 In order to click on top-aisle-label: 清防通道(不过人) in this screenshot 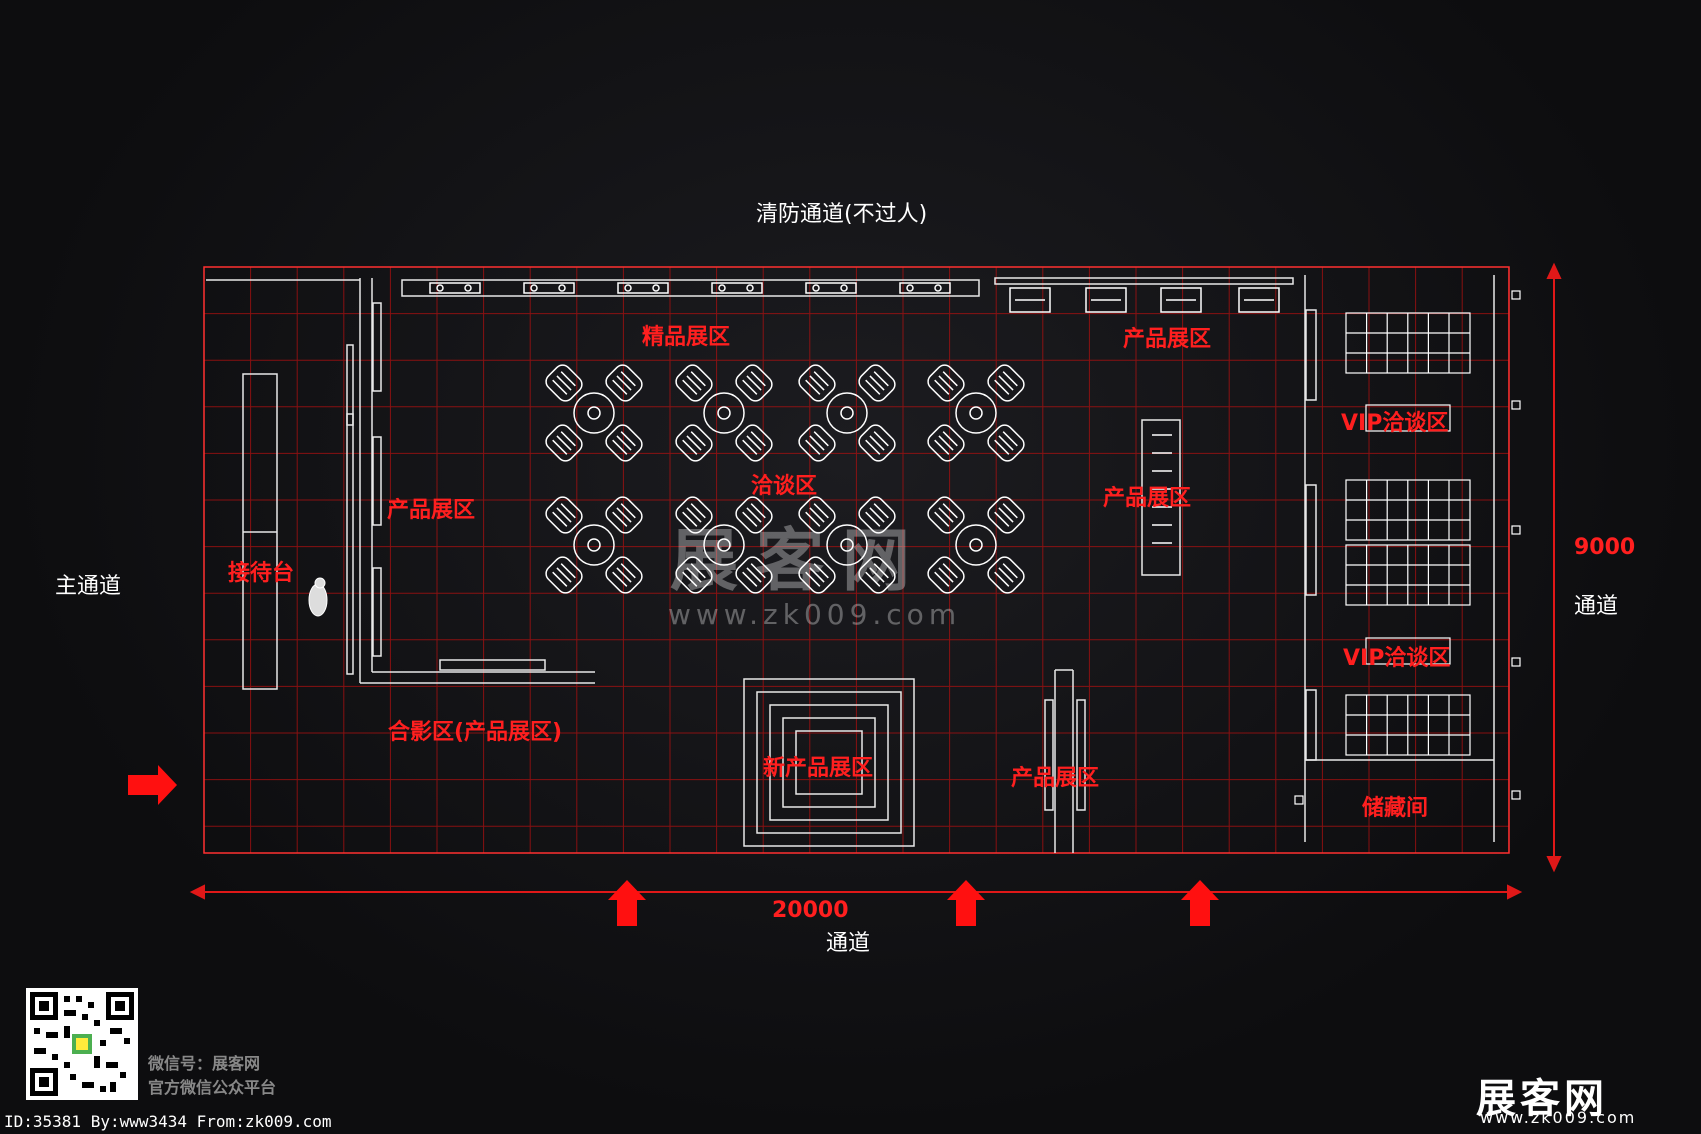, I will do `click(842, 214)`.